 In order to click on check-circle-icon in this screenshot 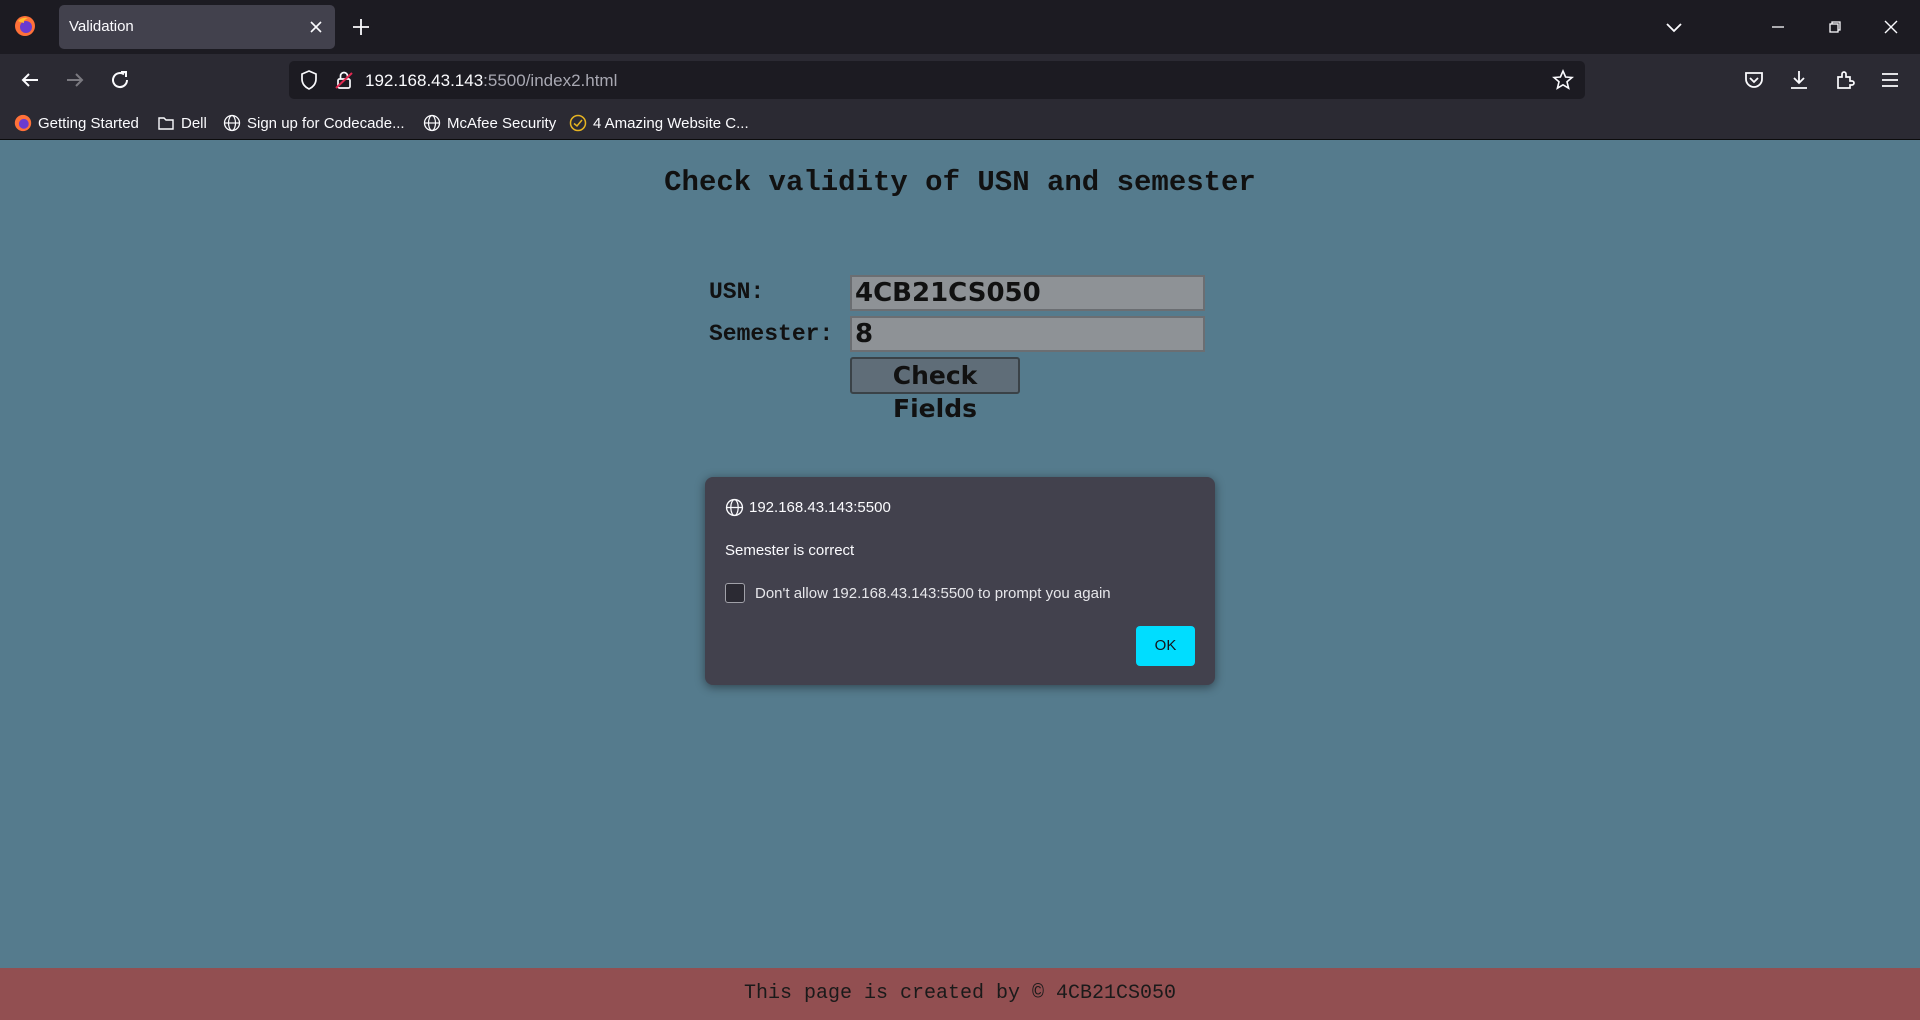, I will do `click(578, 123)`.